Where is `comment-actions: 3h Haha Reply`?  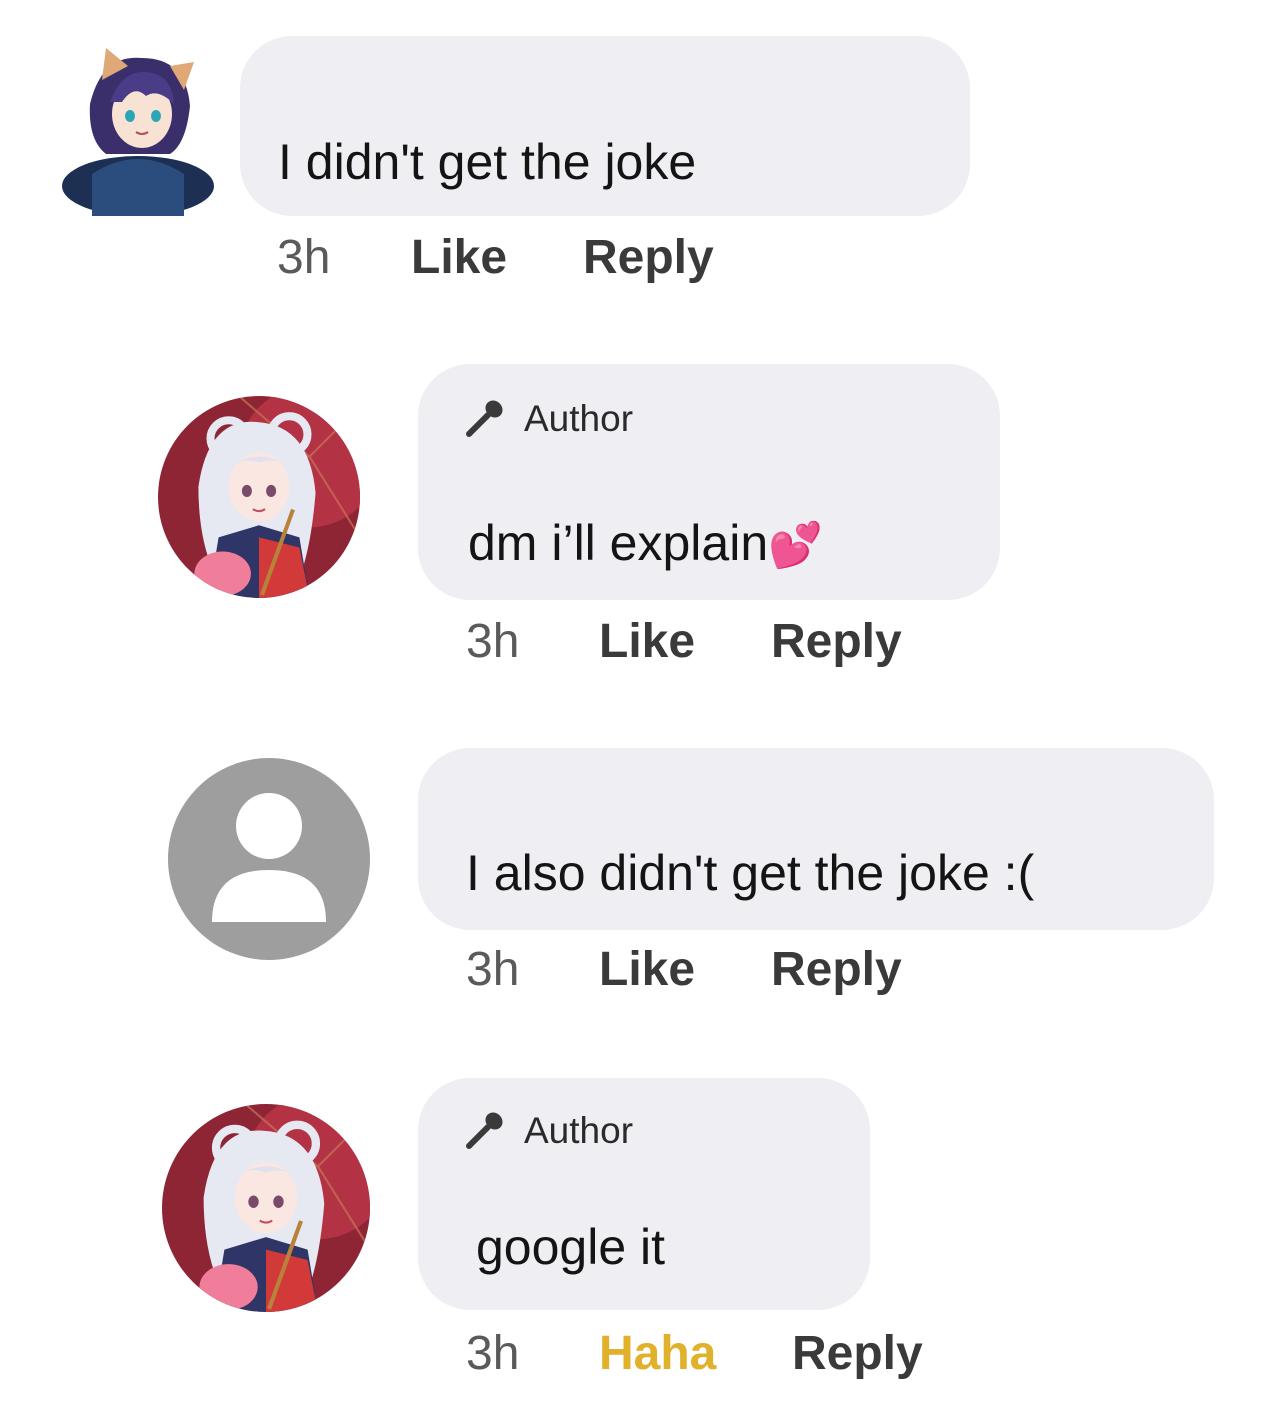
comment-actions: 3h Haha Reply is located at coordinates (694, 1353).